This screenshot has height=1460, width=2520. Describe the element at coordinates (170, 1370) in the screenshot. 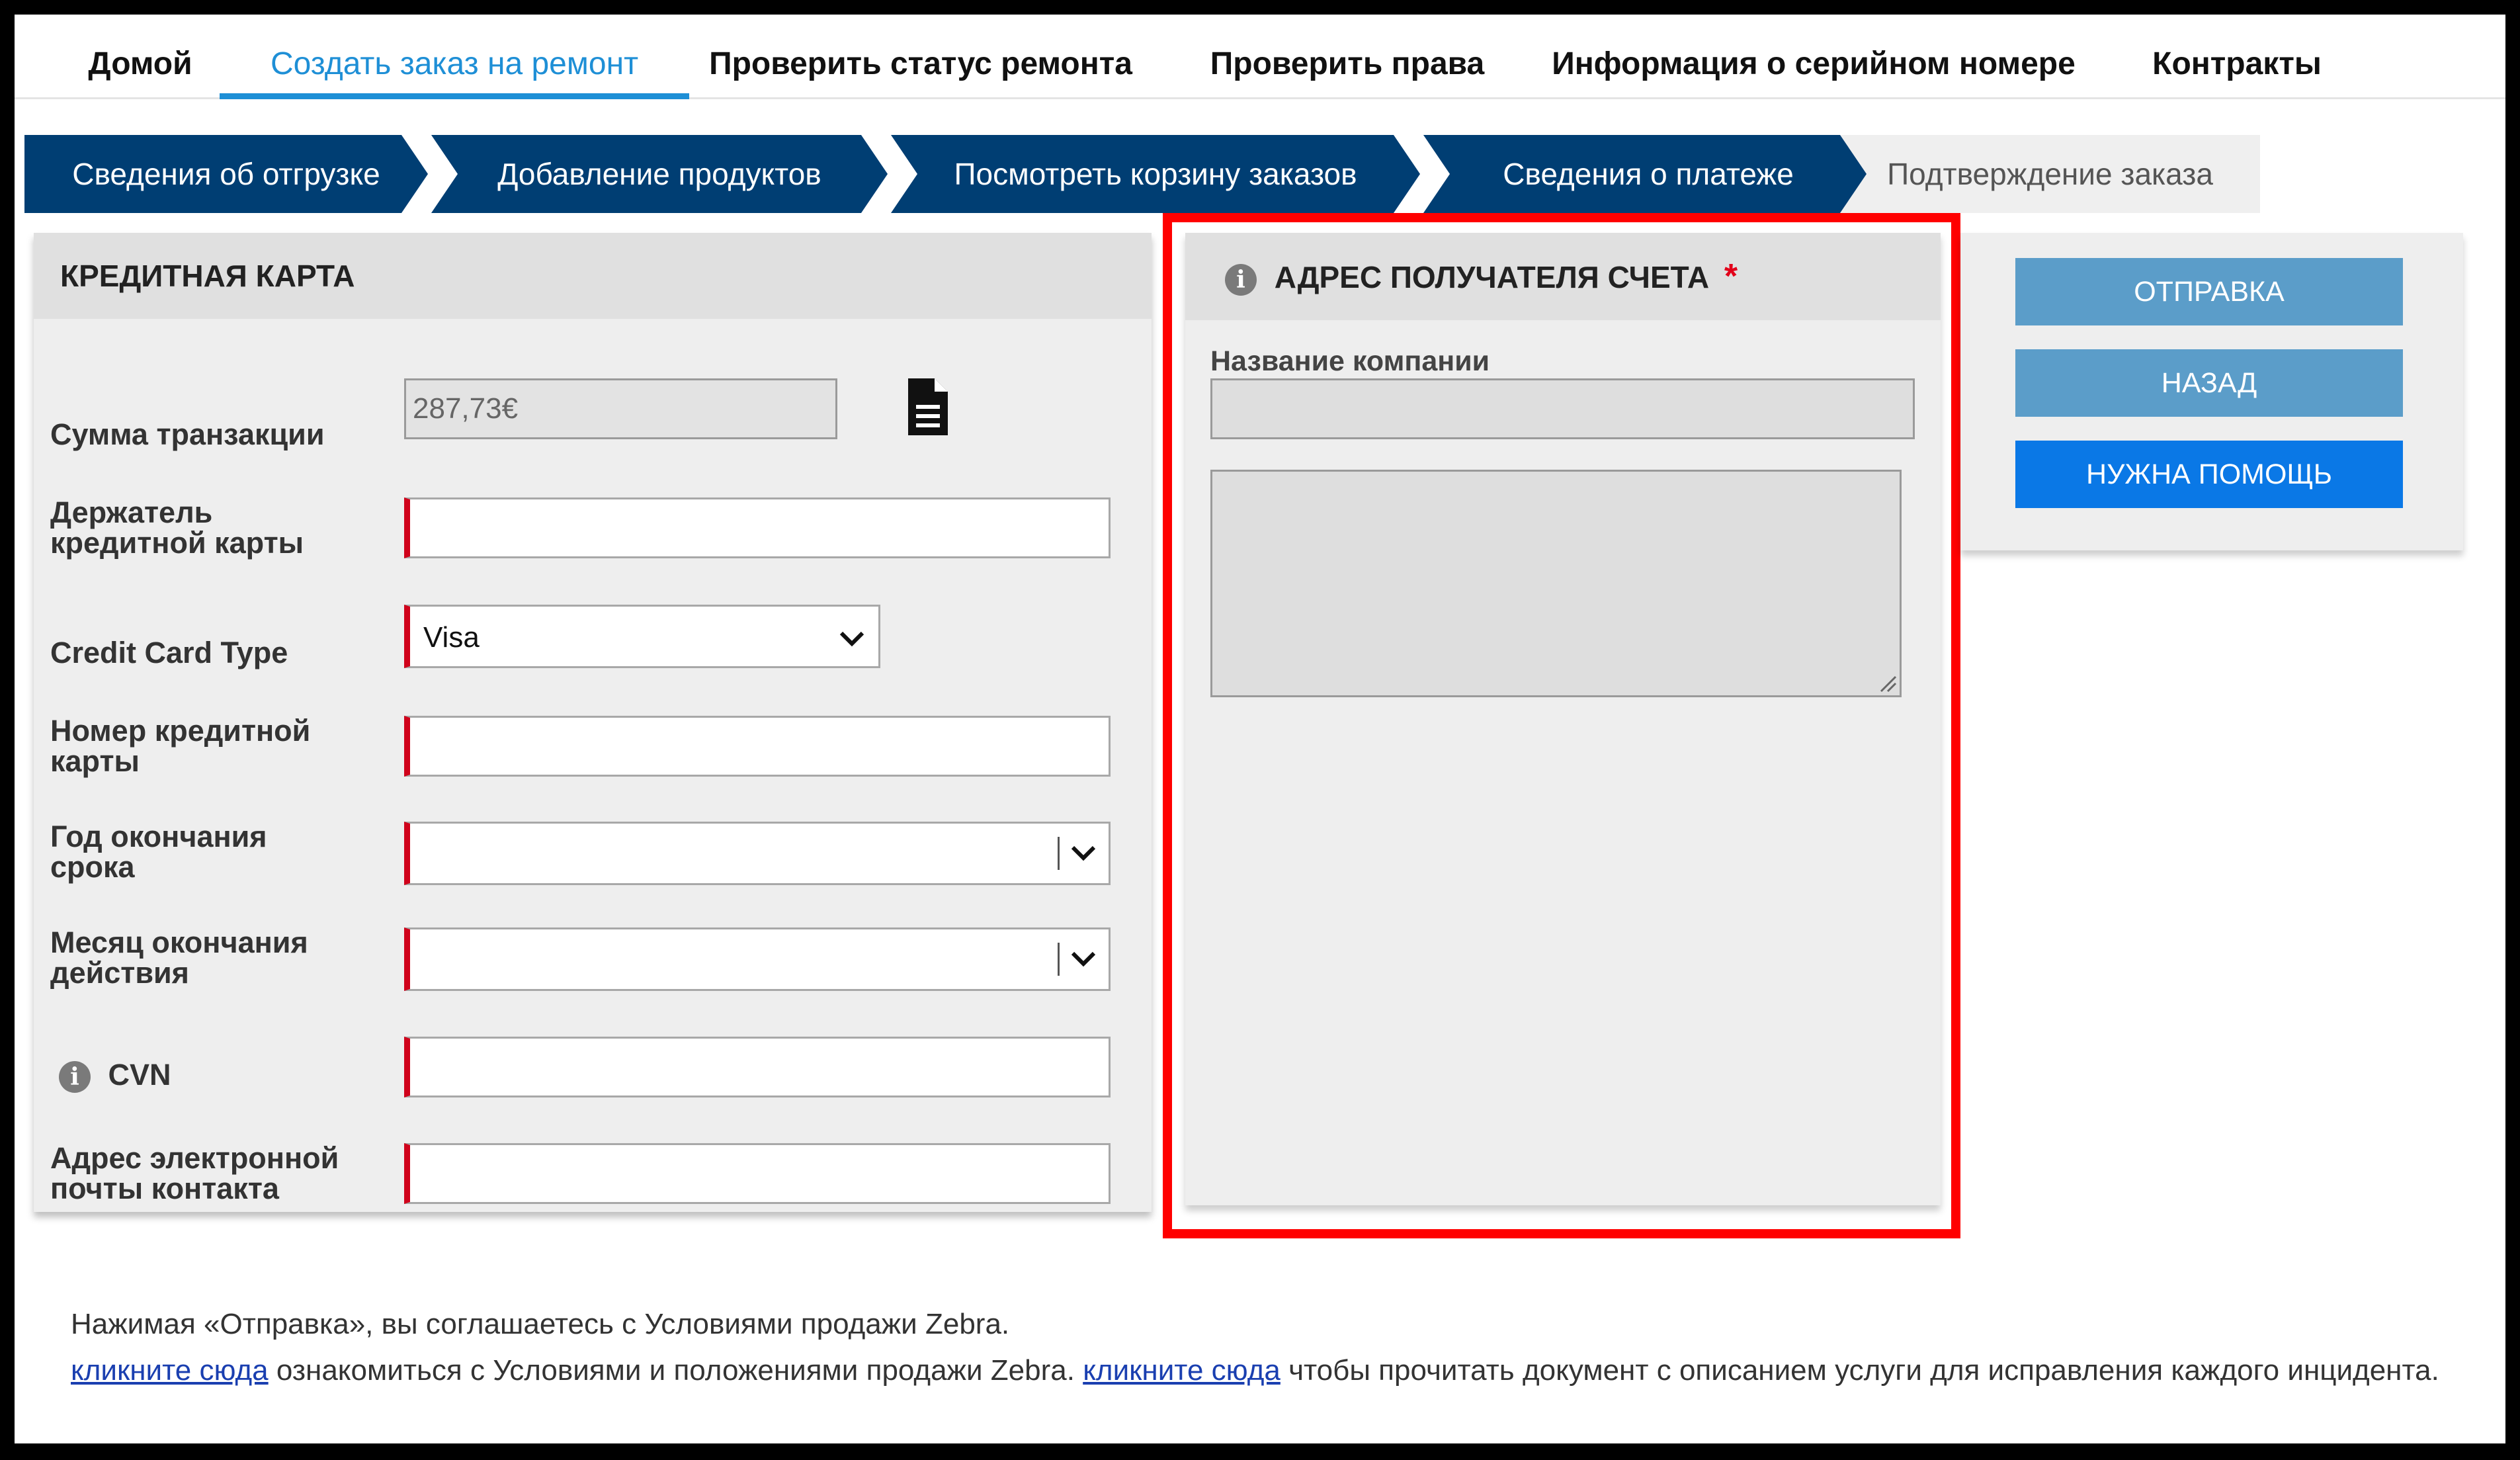

I see `terms-link: кликните сюда` at that location.